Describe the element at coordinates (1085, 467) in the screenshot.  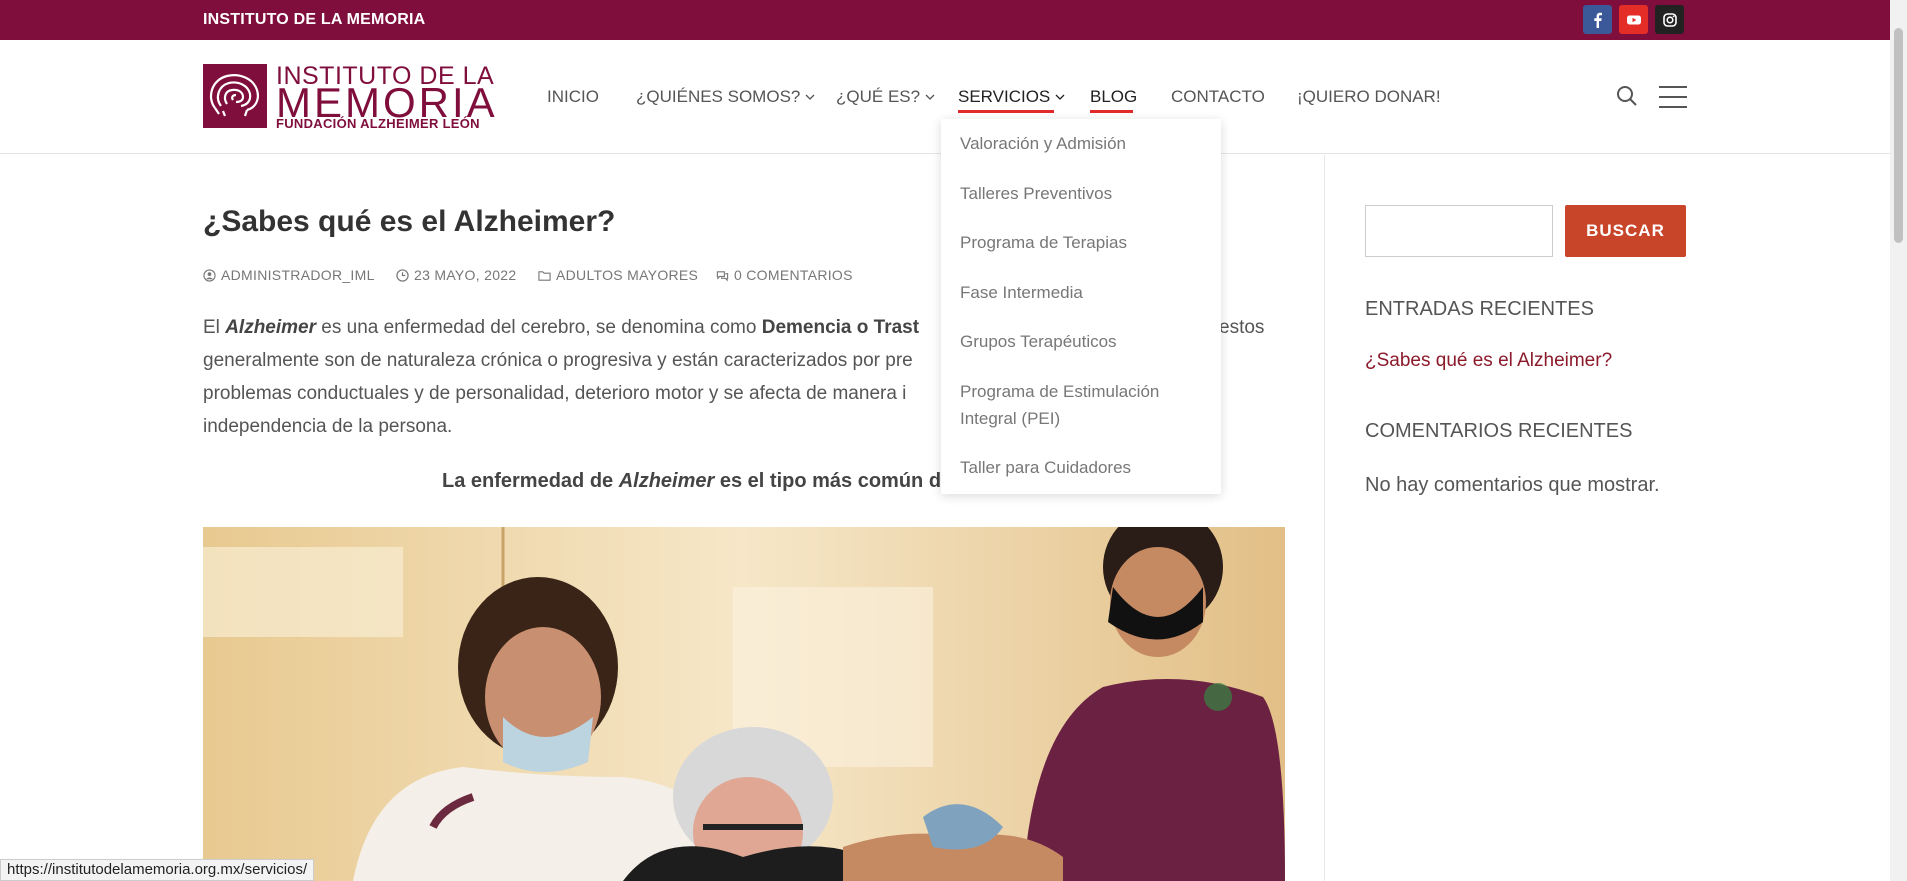
I see `dropdown-item-taller-cuidadores: Taller para Cuidadores` at that location.